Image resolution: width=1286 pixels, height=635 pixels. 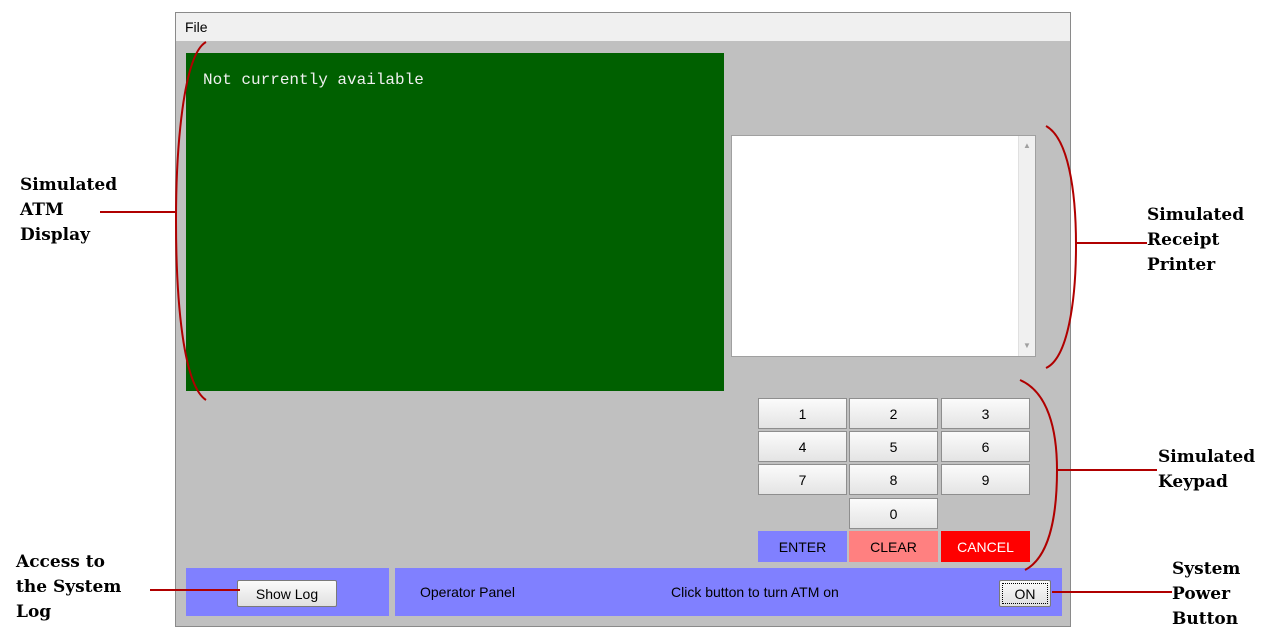 What do you see at coordinates (1205, 619) in the screenshot?
I see `annotation-text: Button` at bounding box center [1205, 619].